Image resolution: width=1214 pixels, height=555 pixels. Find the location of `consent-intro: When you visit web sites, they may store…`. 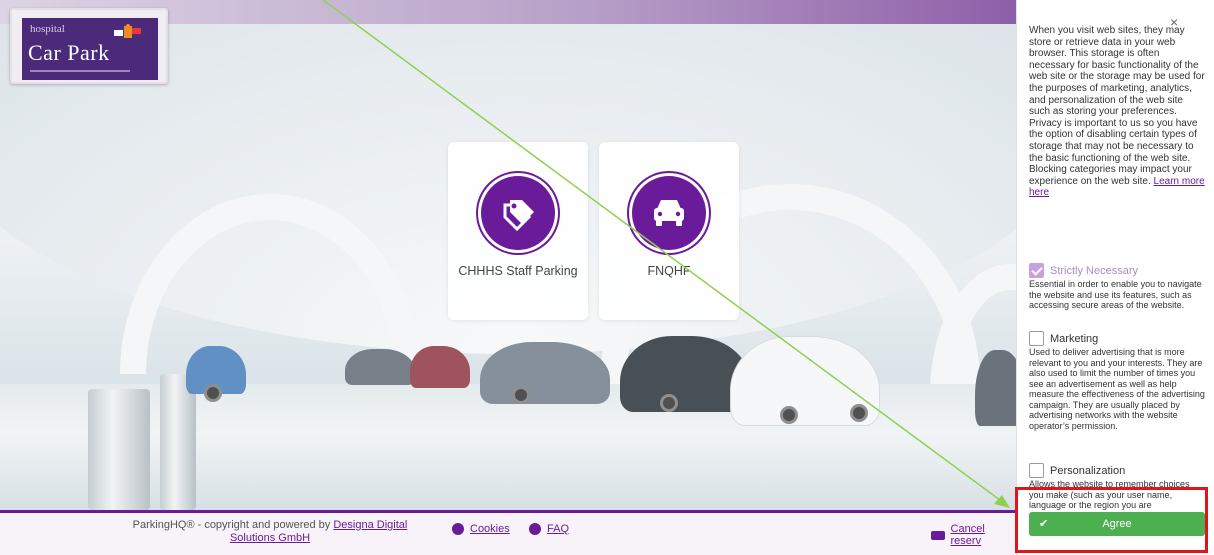

consent-intro: When you visit web sites, they may store… is located at coordinates (1117, 112).